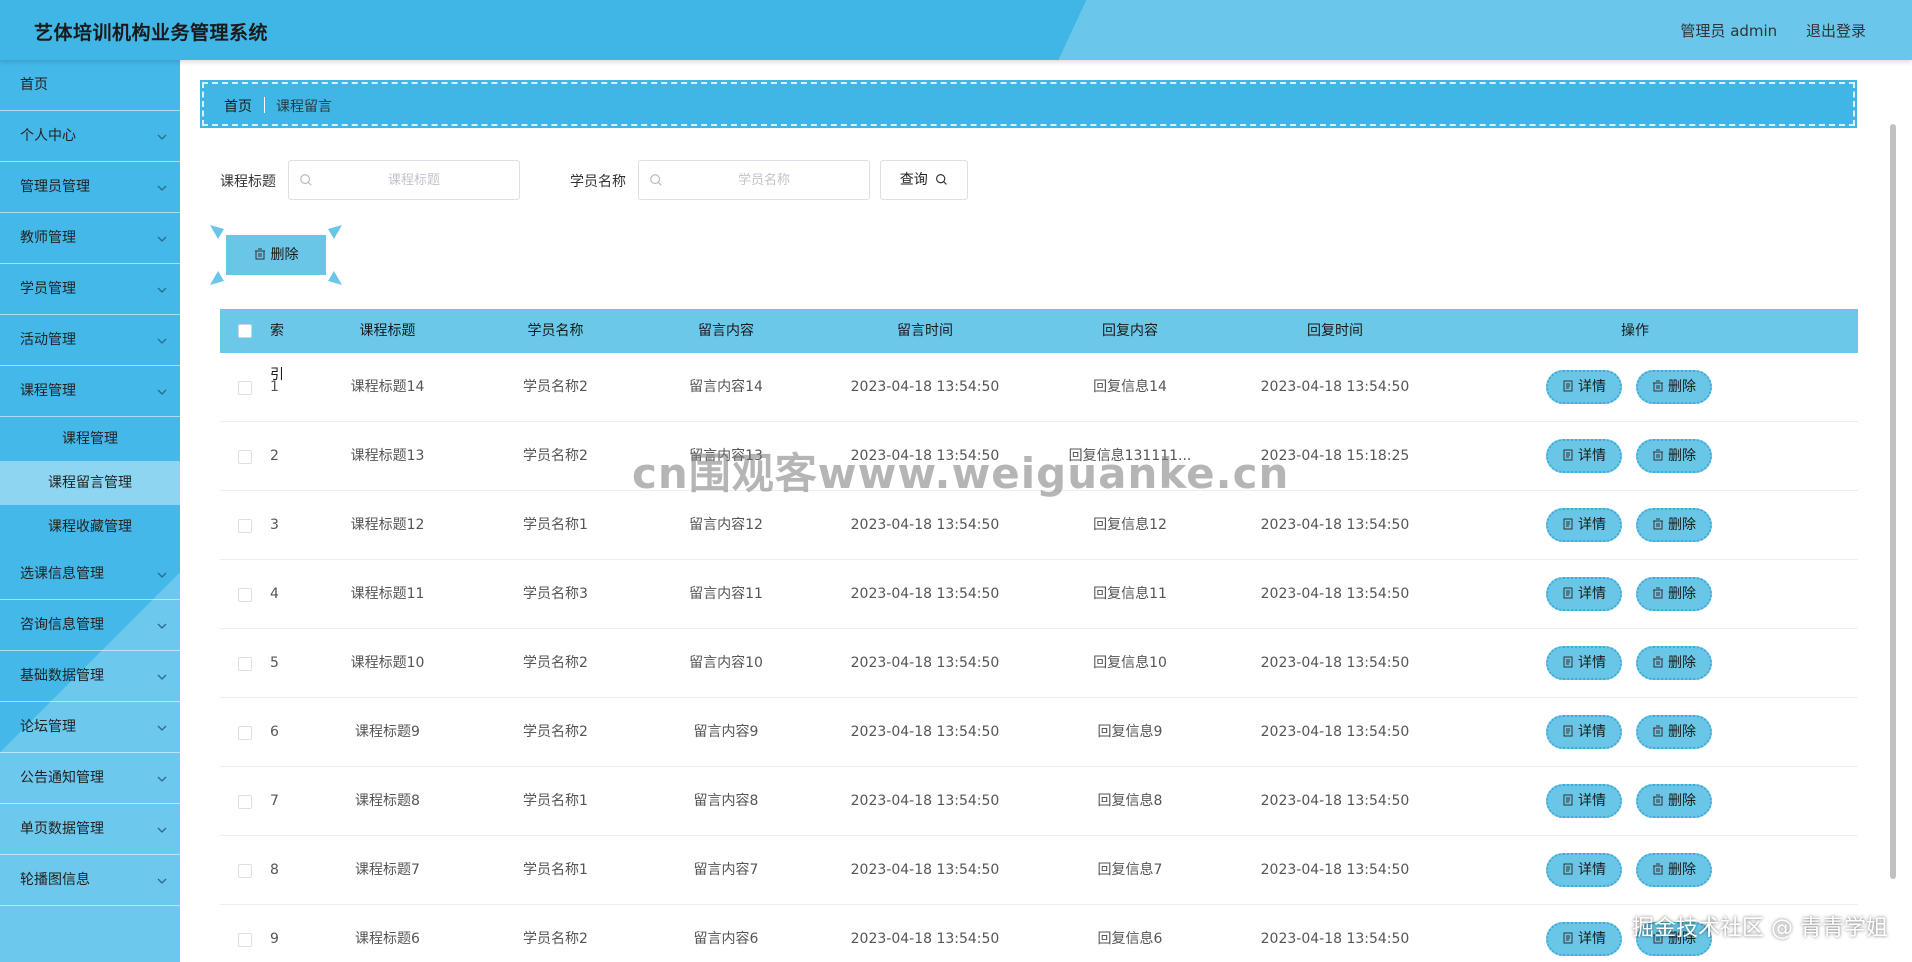  I want to click on student-name-field, so click(754, 180).